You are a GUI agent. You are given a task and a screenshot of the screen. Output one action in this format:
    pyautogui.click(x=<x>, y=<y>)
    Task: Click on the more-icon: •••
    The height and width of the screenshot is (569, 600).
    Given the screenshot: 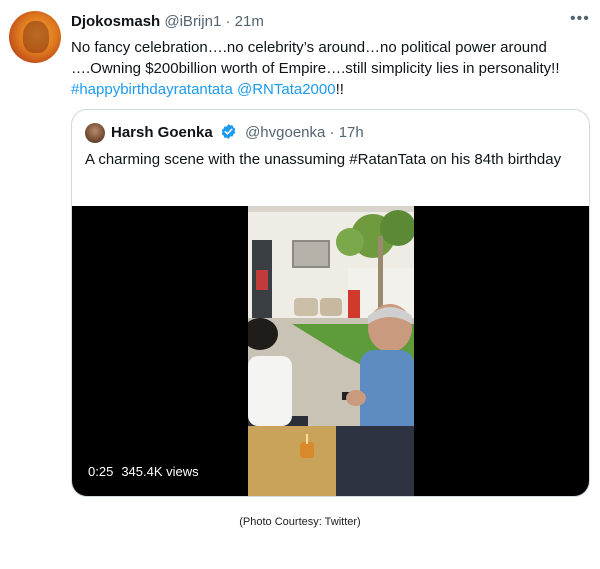 What is the action you would take?
    pyautogui.click(x=580, y=19)
    